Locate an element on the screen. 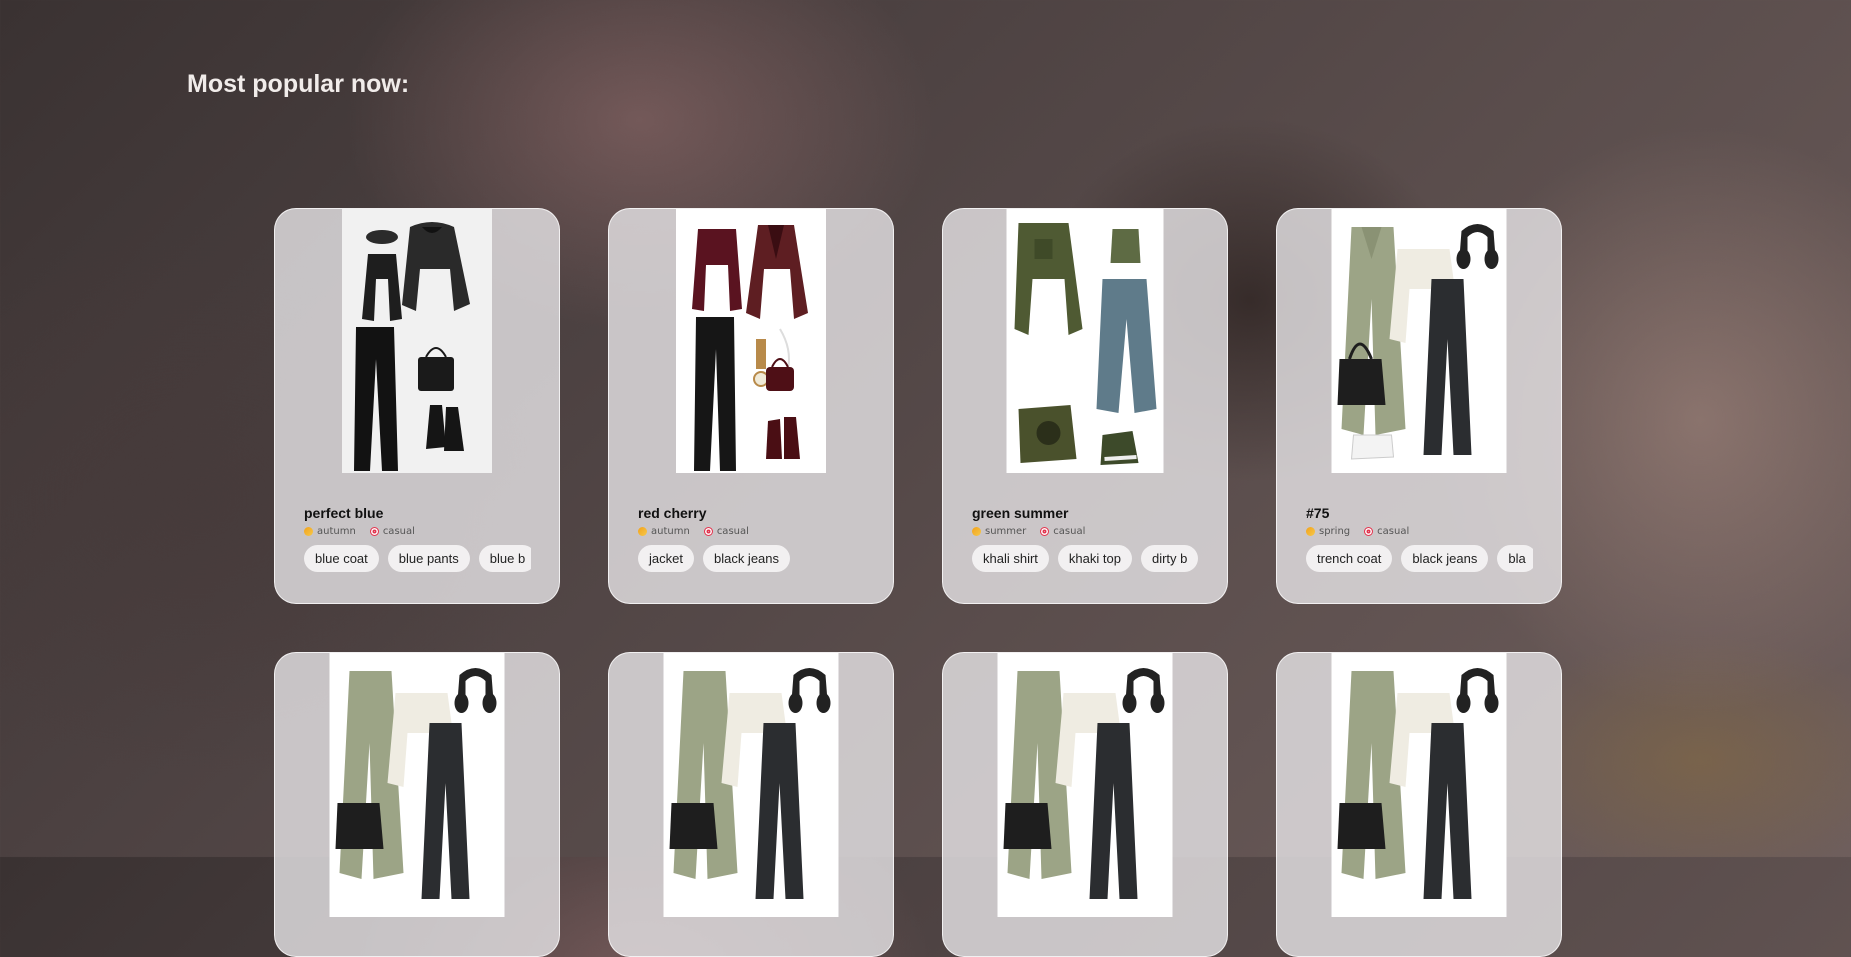 The width and height of the screenshot is (1851, 957). tag-list: khali shirt khaki top dirty b is located at coordinates (1085, 558).